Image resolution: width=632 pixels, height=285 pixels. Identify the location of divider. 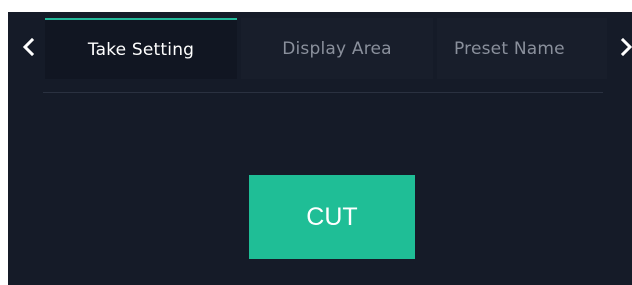
(323, 92).